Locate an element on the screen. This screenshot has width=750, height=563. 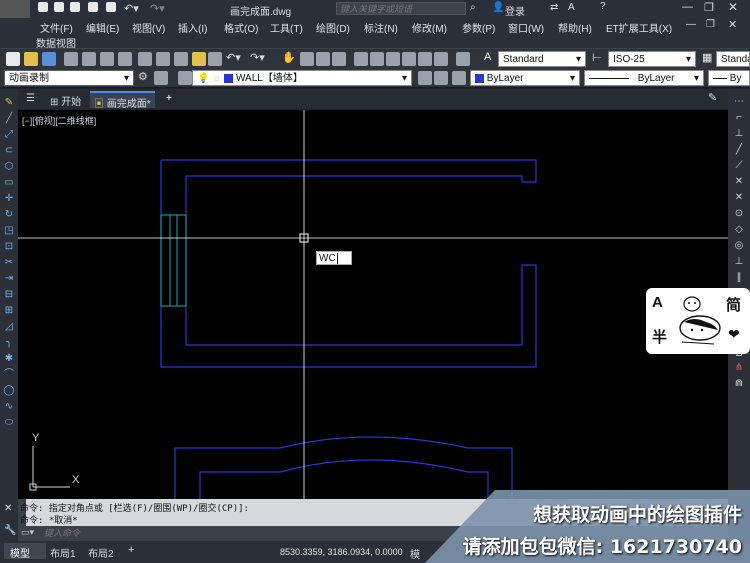
break-icon: ⊟ is located at coordinates (9, 295).